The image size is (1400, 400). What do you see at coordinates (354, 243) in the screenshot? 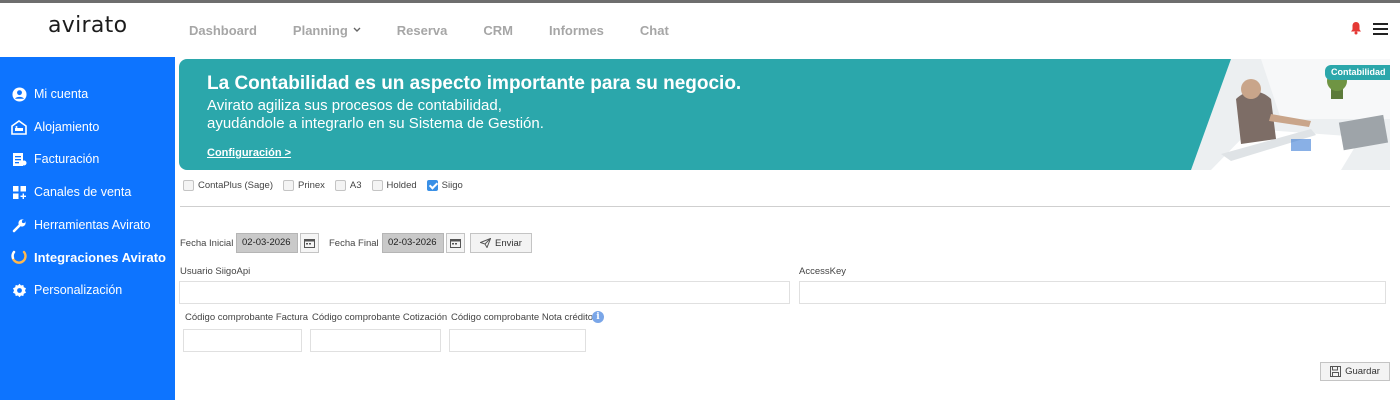
I see `fecha-final-label: Fecha Final` at bounding box center [354, 243].